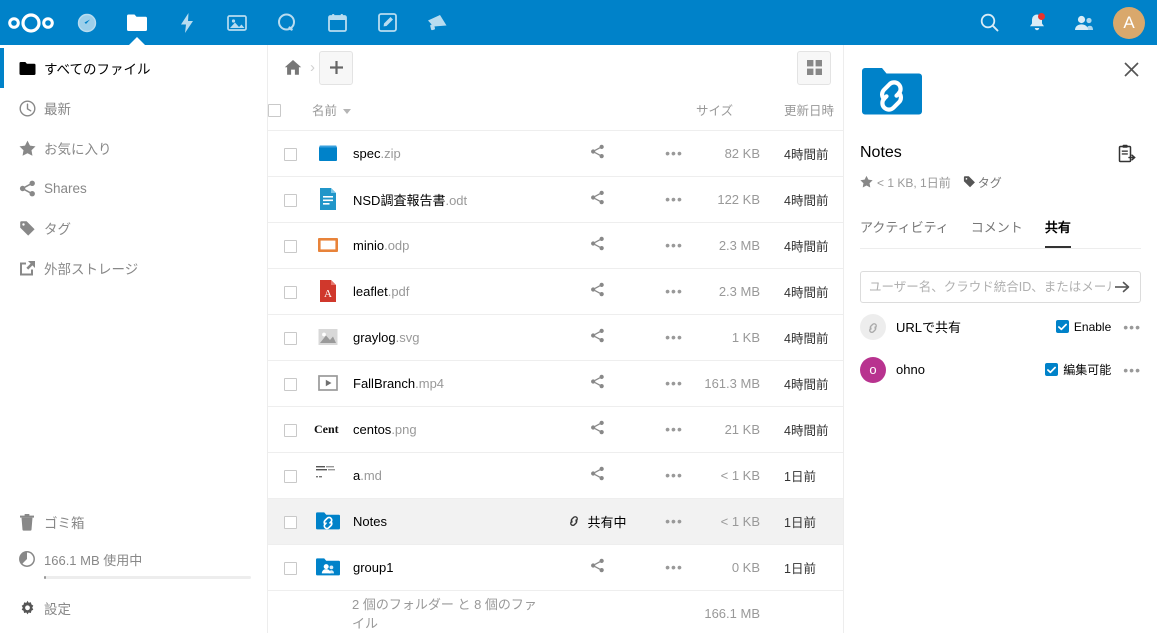 This screenshot has height=633, width=1157. I want to click on star-icon, so click(866, 183).